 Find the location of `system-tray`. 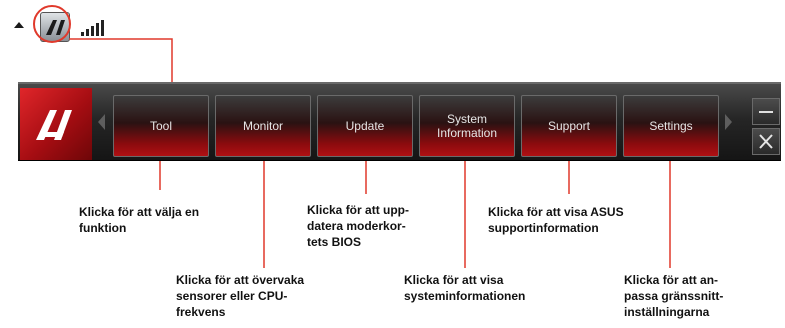

system-tray is located at coordinates (62, 26).